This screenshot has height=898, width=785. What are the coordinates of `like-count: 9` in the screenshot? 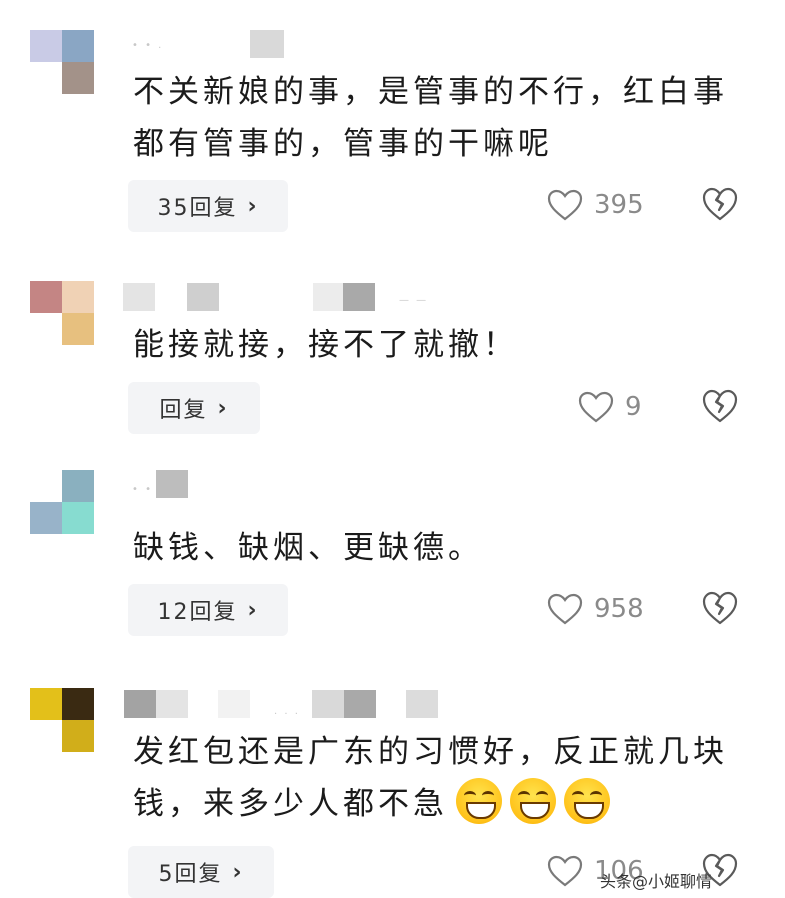 It's located at (633, 407).